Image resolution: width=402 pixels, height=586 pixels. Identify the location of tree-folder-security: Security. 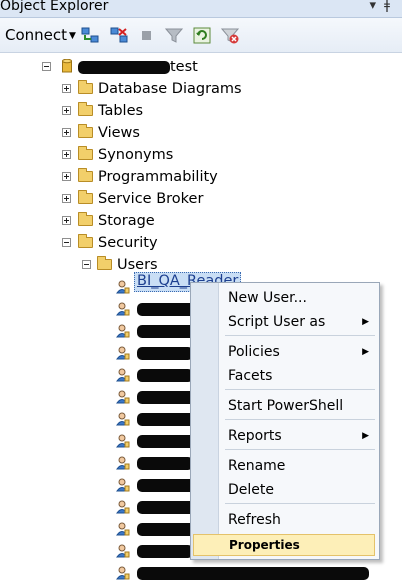
(201, 245).